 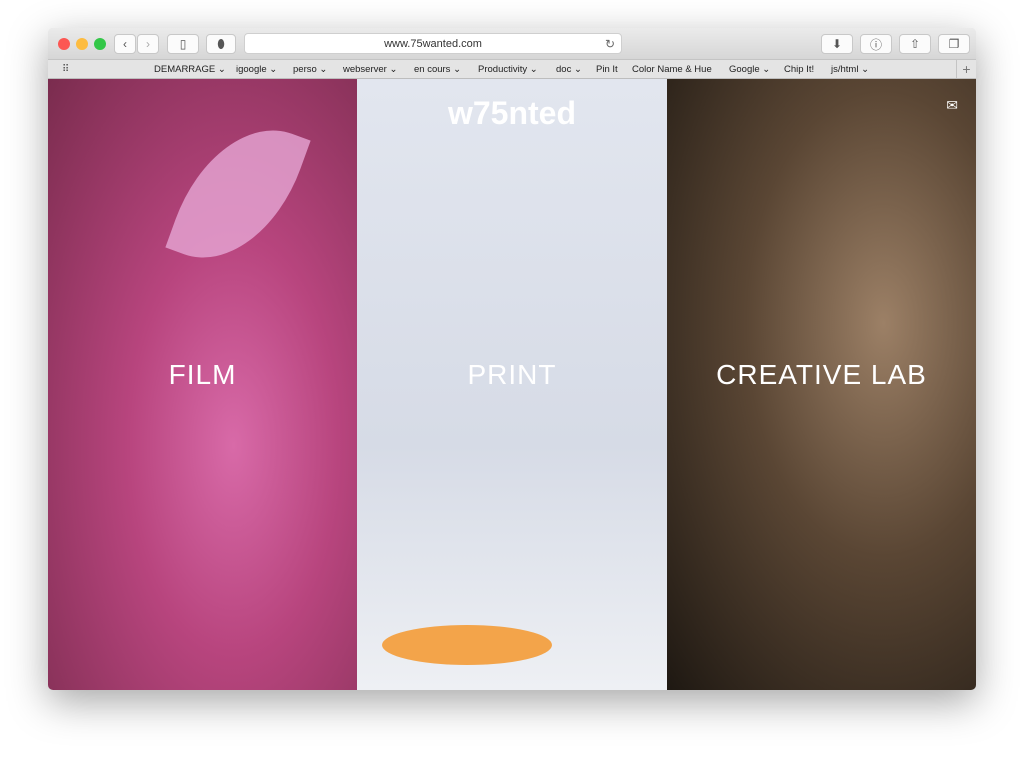 I want to click on forward-button: ›, so click(x=148, y=44).